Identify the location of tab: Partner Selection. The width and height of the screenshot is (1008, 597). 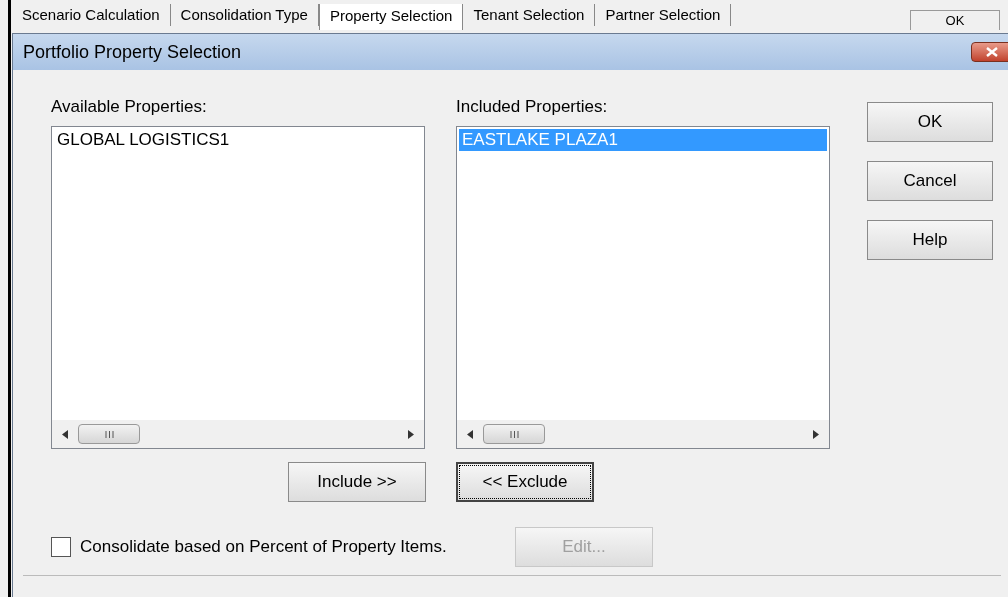
(663, 15).